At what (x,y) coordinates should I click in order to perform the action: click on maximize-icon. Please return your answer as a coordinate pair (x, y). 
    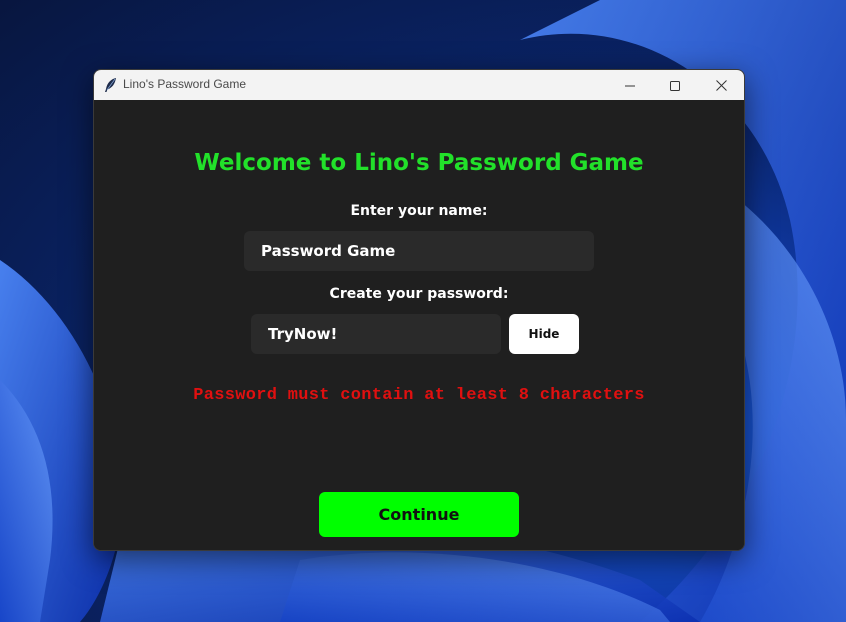
    Looking at the image, I should click on (675, 85).